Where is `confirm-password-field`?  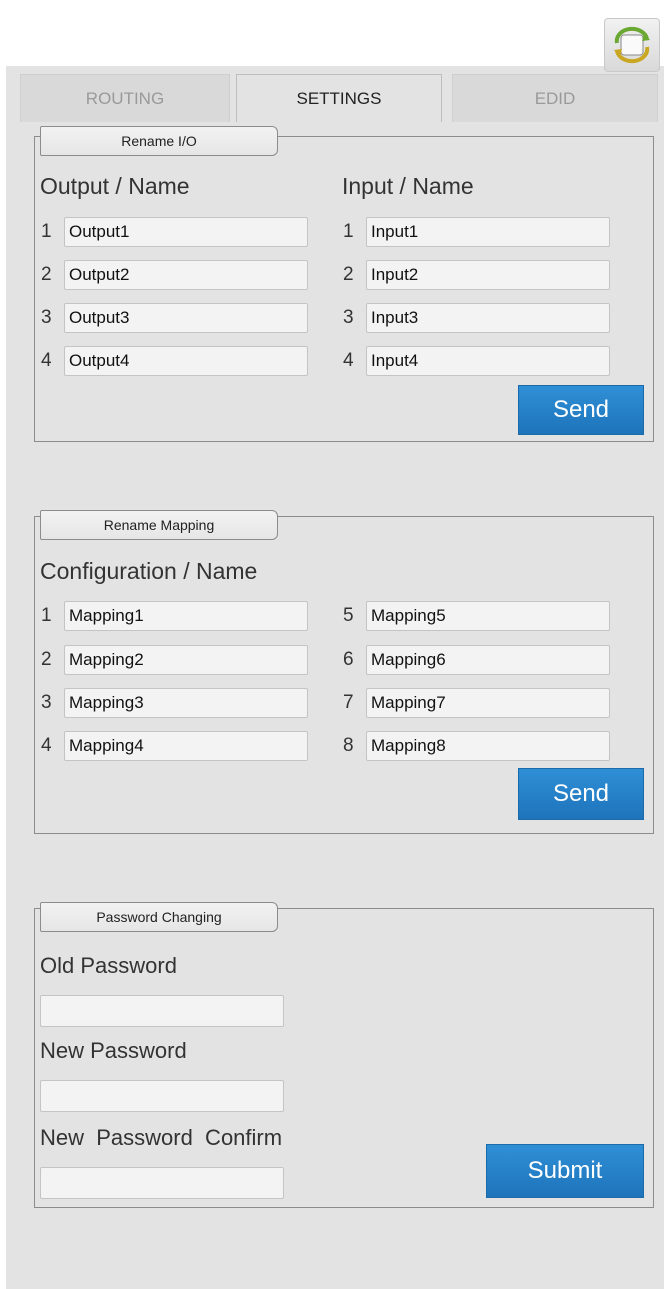
confirm-password-field is located at coordinates (162, 1183).